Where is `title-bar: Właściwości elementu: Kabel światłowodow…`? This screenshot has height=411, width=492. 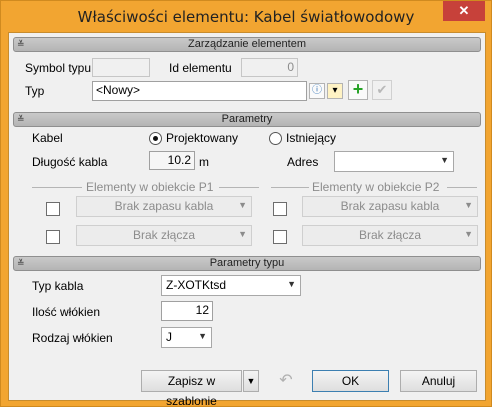 title-bar: Właściwości elementu: Kabel światłowodow… is located at coordinates (246, 17).